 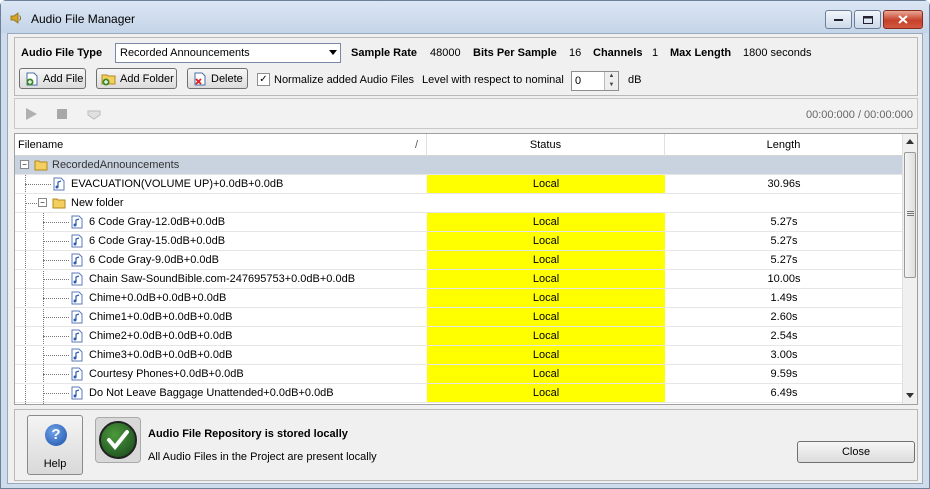 I want to click on sample-rate-label: Sample Rate, so click(x=384, y=53).